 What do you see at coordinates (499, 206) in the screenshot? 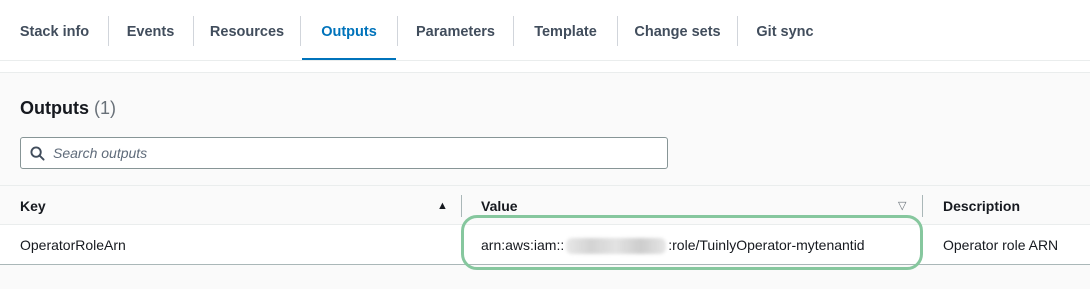
I see `column-header-value: Value` at bounding box center [499, 206].